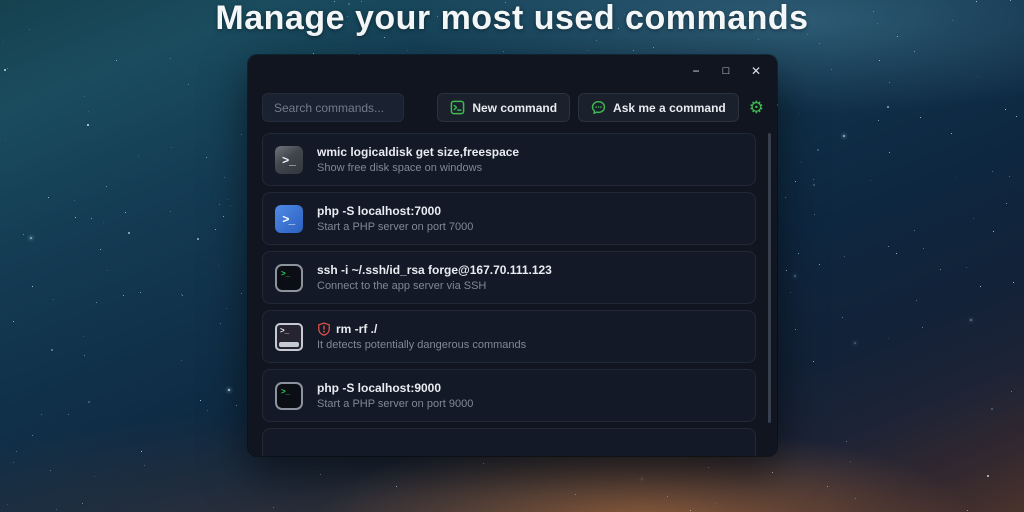 Image resolution: width=1024 pixels, height=512 pixels. Describe the element at coordinates (696, 71) in the screenshot. I see `minimize-button: −` at that location.